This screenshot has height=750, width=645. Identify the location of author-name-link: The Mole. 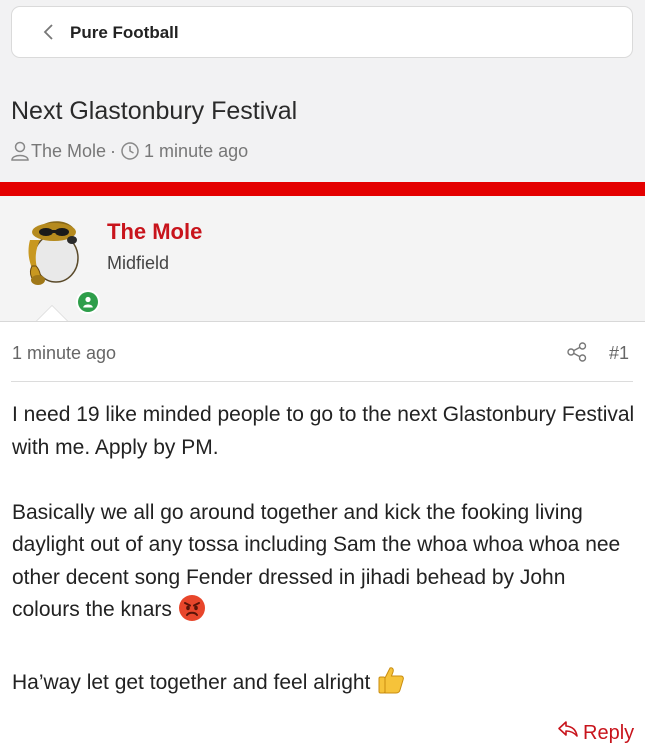
(154, 232).